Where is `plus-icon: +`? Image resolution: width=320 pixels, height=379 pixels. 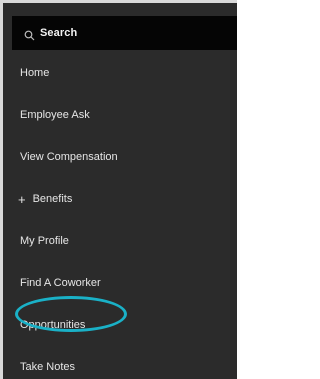
plus-icon: + is located at coordinates (22, 199).